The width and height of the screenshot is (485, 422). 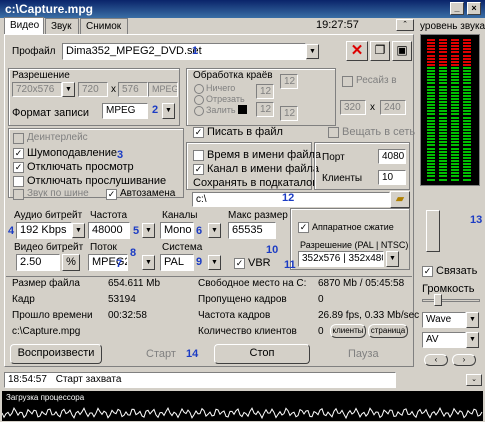 What do you see at coordinates (363, 354) in the screenshot?
I see `pause-button: Пауза` at bounding box center [363, 354].